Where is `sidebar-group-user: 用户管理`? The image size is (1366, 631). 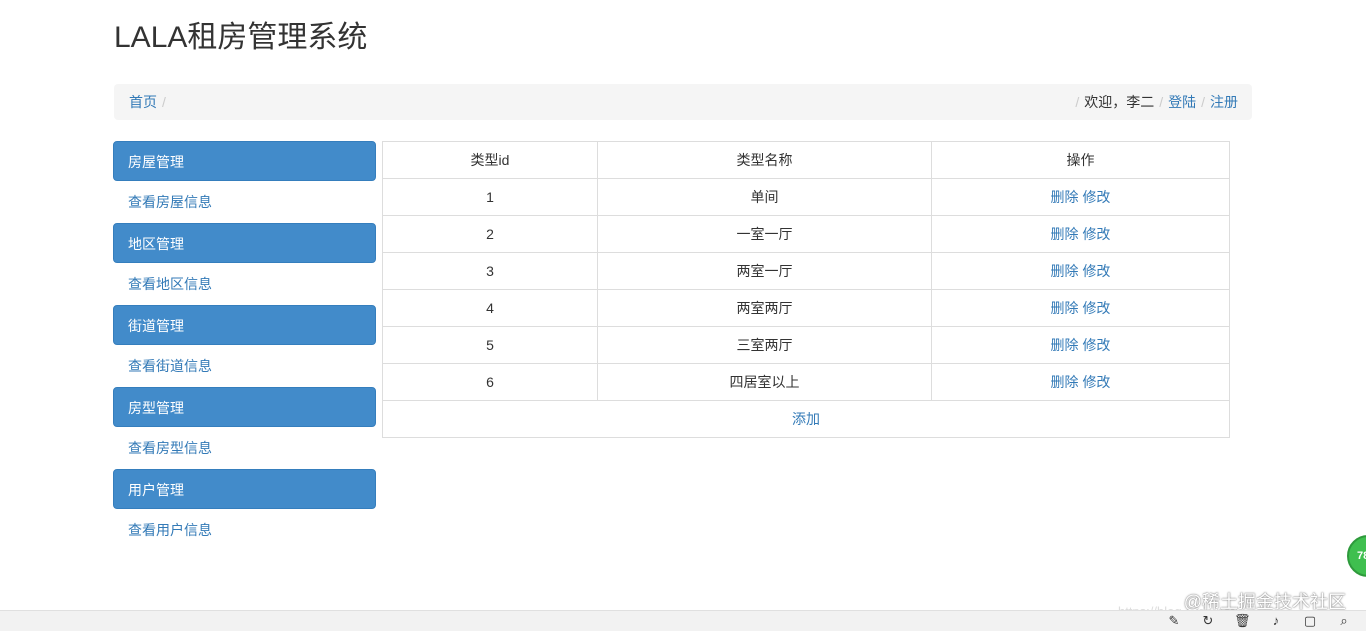
sidebar-group-user: 用户管理 is located at coordinates (244, 489).